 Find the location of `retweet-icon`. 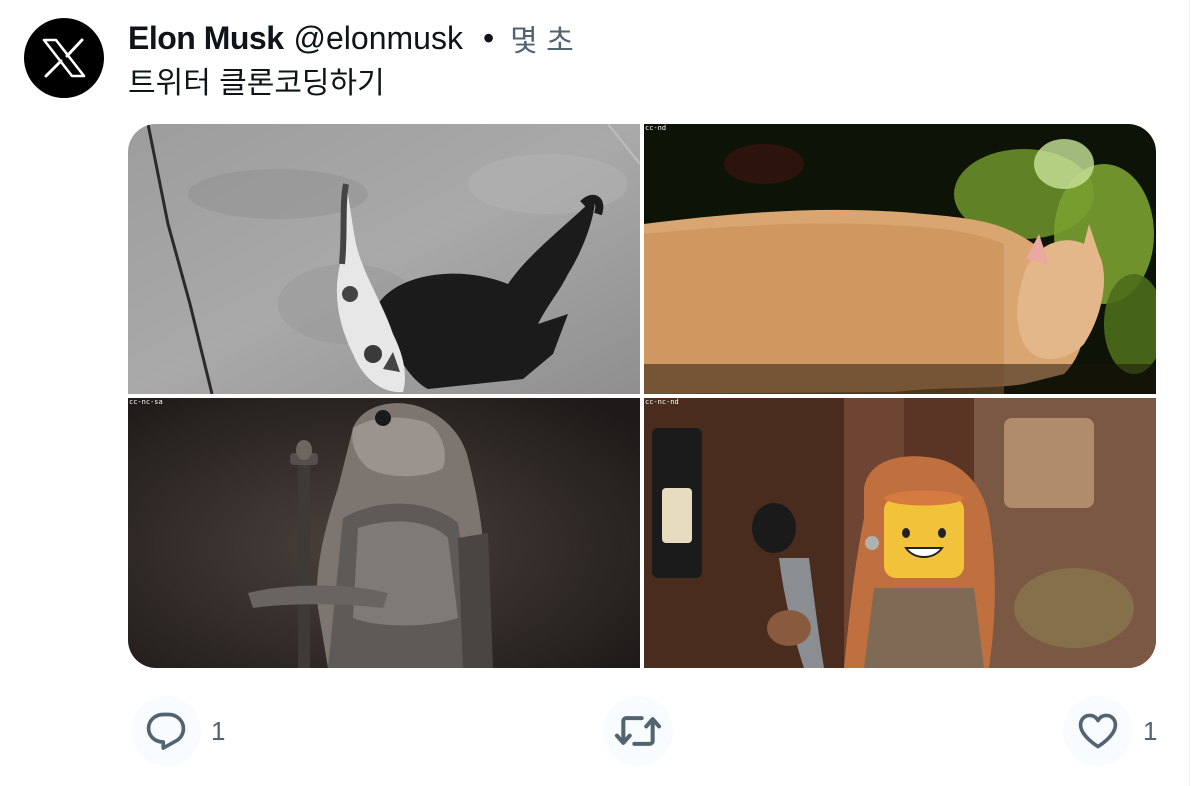

retweet-icon is located at coordinates (638, 731).